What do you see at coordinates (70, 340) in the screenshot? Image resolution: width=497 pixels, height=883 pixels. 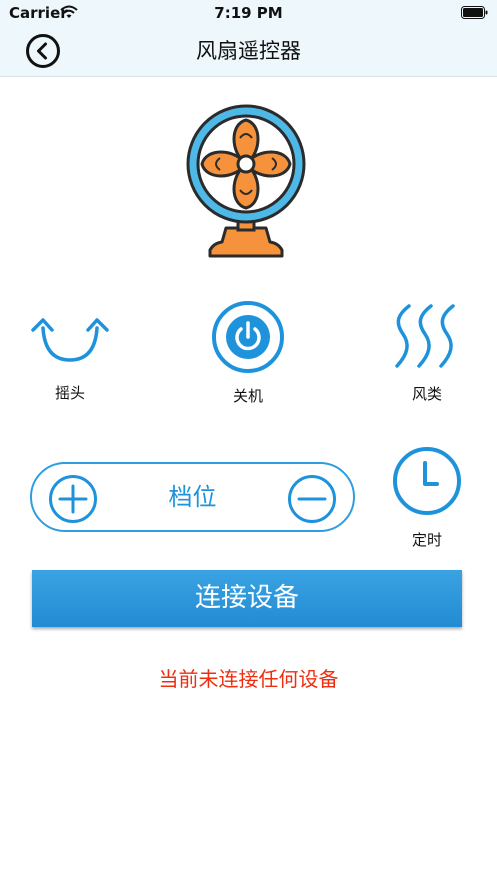 I see `swing-arrows-icon` at bounding box center [70, 340].